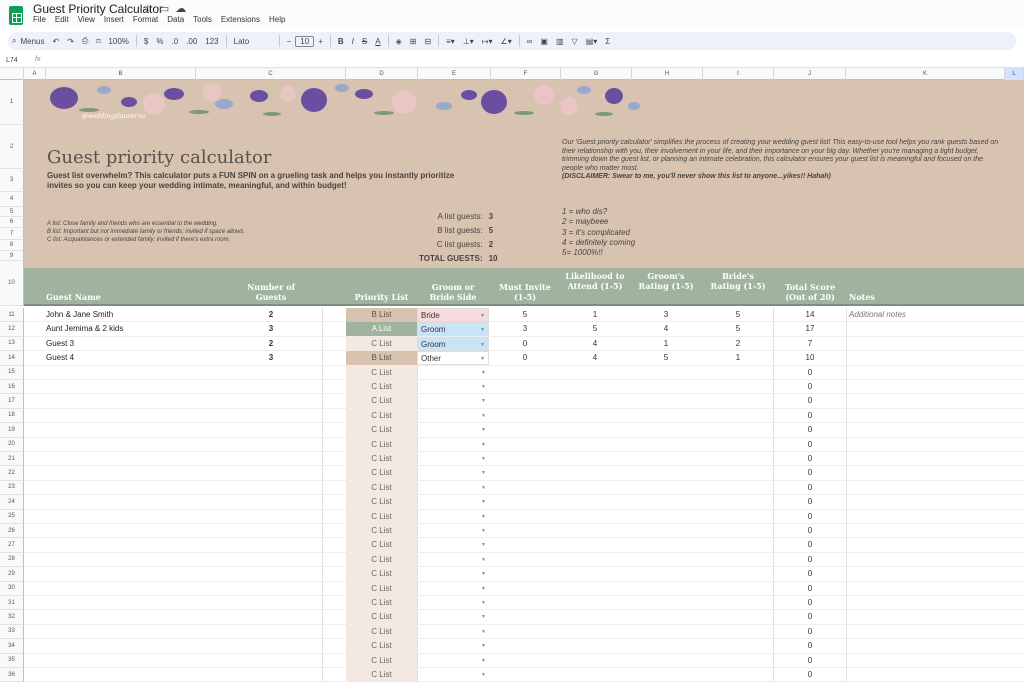 The image size is (1024, 682). What do you see at coordinates (454, 74) in the screenshot?
I see `column-header-e: E` at bounding box center [454, 74].